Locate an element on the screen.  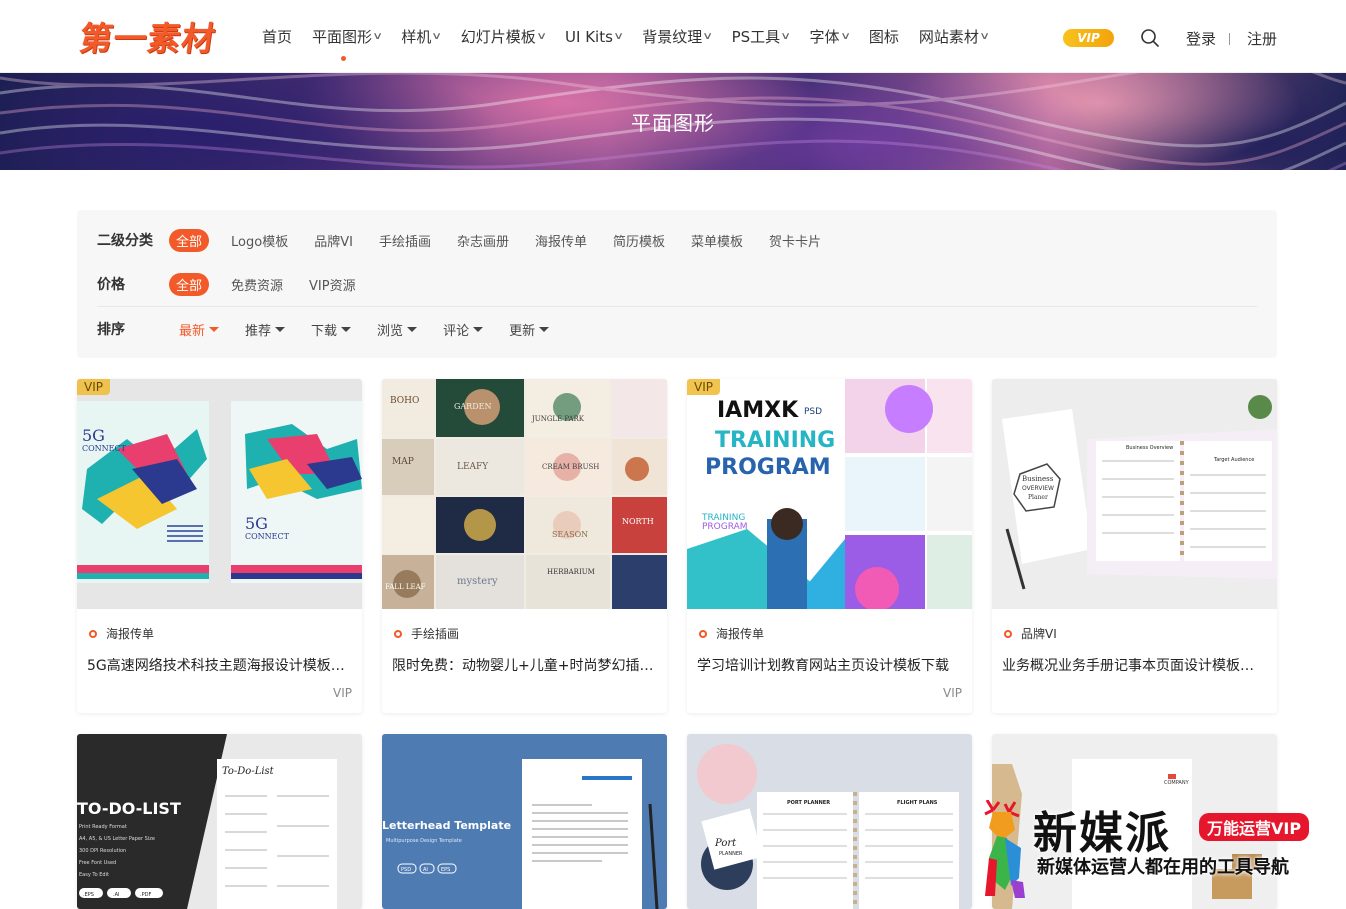
nav-item-label: UI Kits is located at coordinates (589, 36).